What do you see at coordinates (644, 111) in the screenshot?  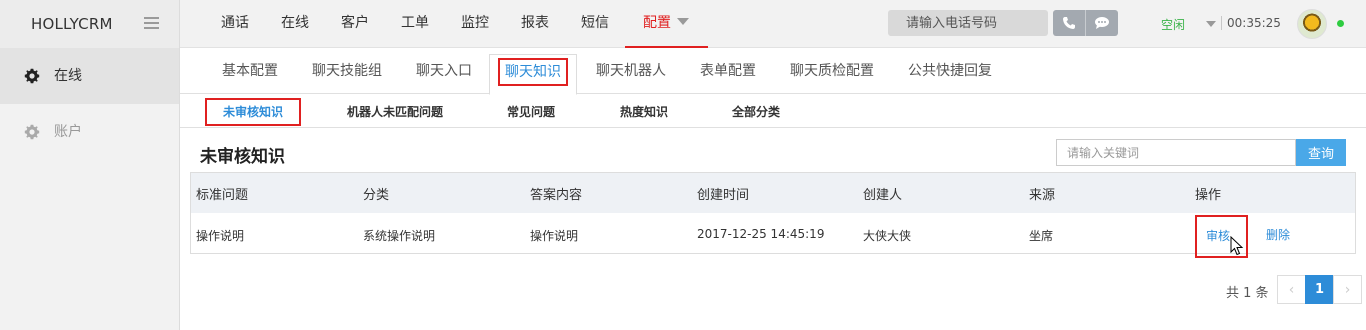 I see `tab-hot-knowledge: 热度知识` at bounding box center [644, 111].